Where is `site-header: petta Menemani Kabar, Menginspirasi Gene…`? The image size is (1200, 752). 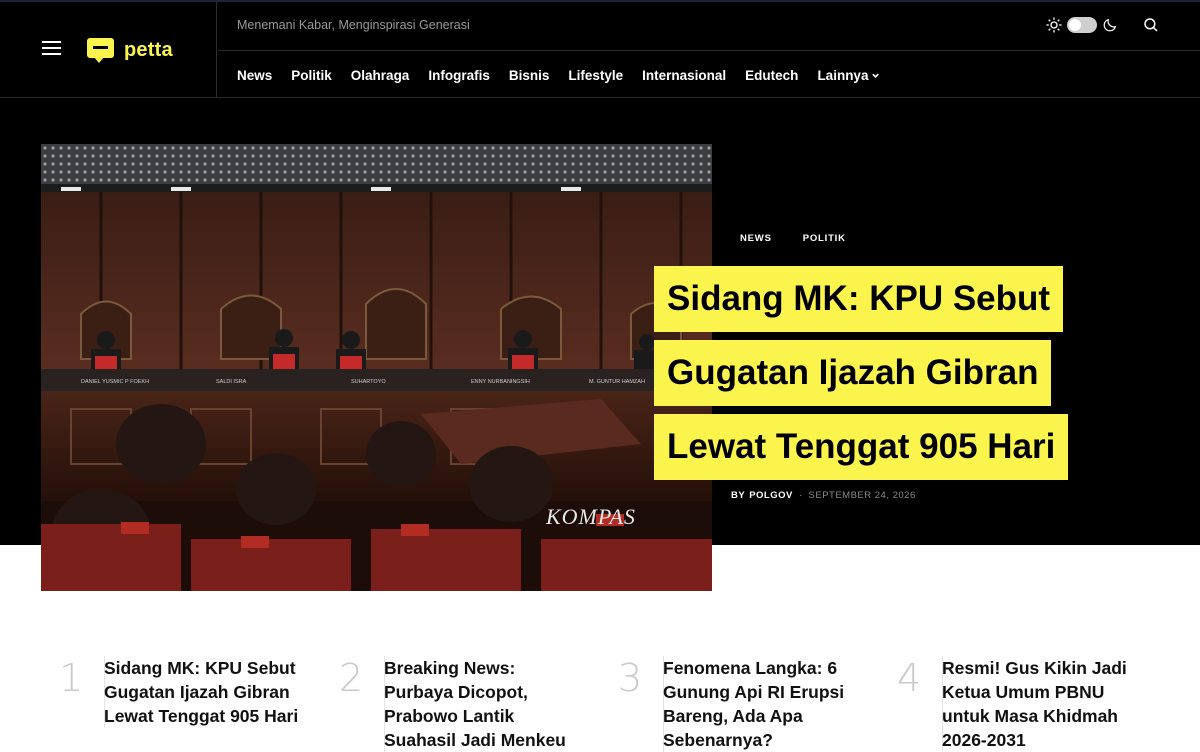 site-header: petta Menemani Kabar, Menginspirasi Gene… is located at coordinates (600, 49).